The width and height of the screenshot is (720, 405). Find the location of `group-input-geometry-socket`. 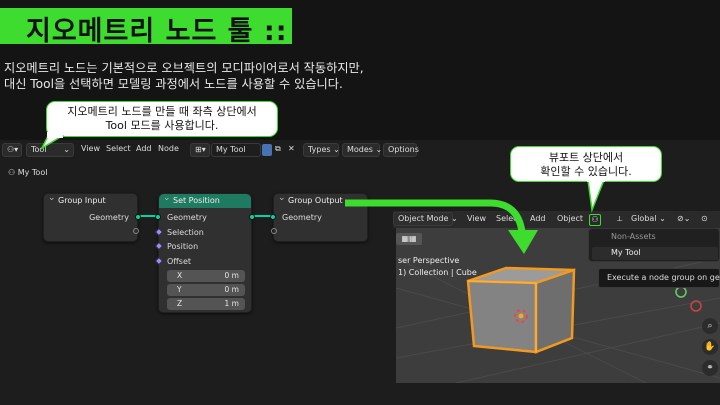

group-input-geometry-socket is located at coordinates (138, 217).